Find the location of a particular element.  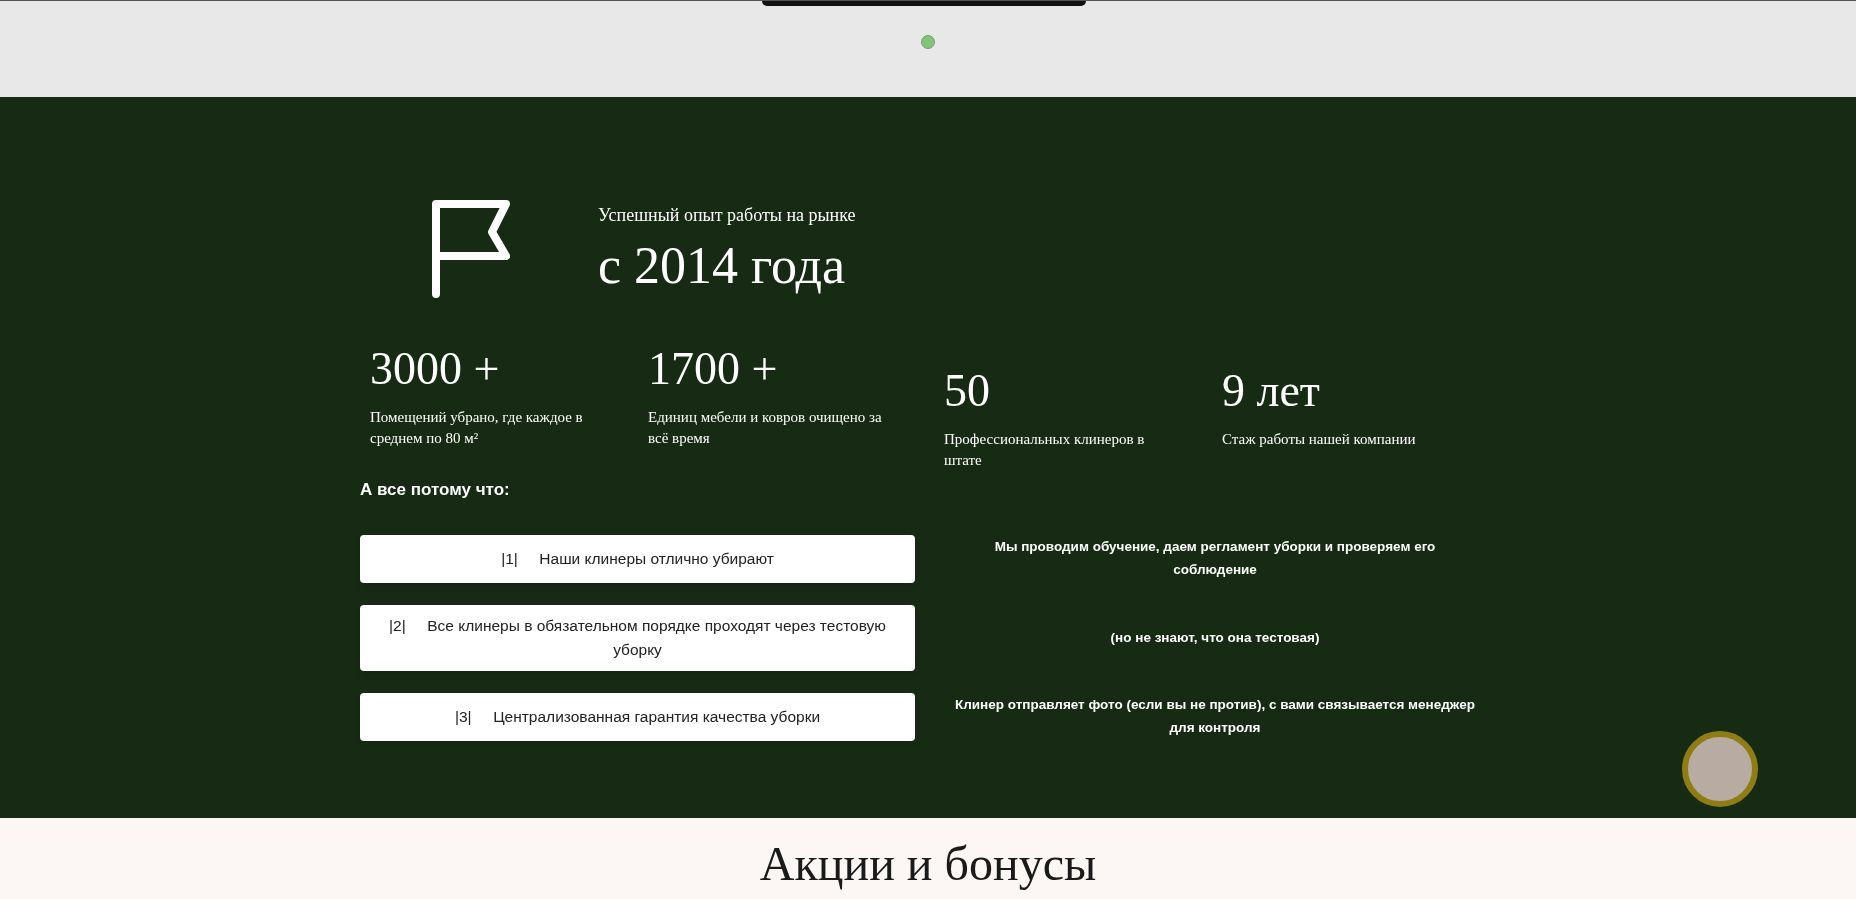

stat-caption: Стаж работы нашей компании is located at coordinates (1319, 439).